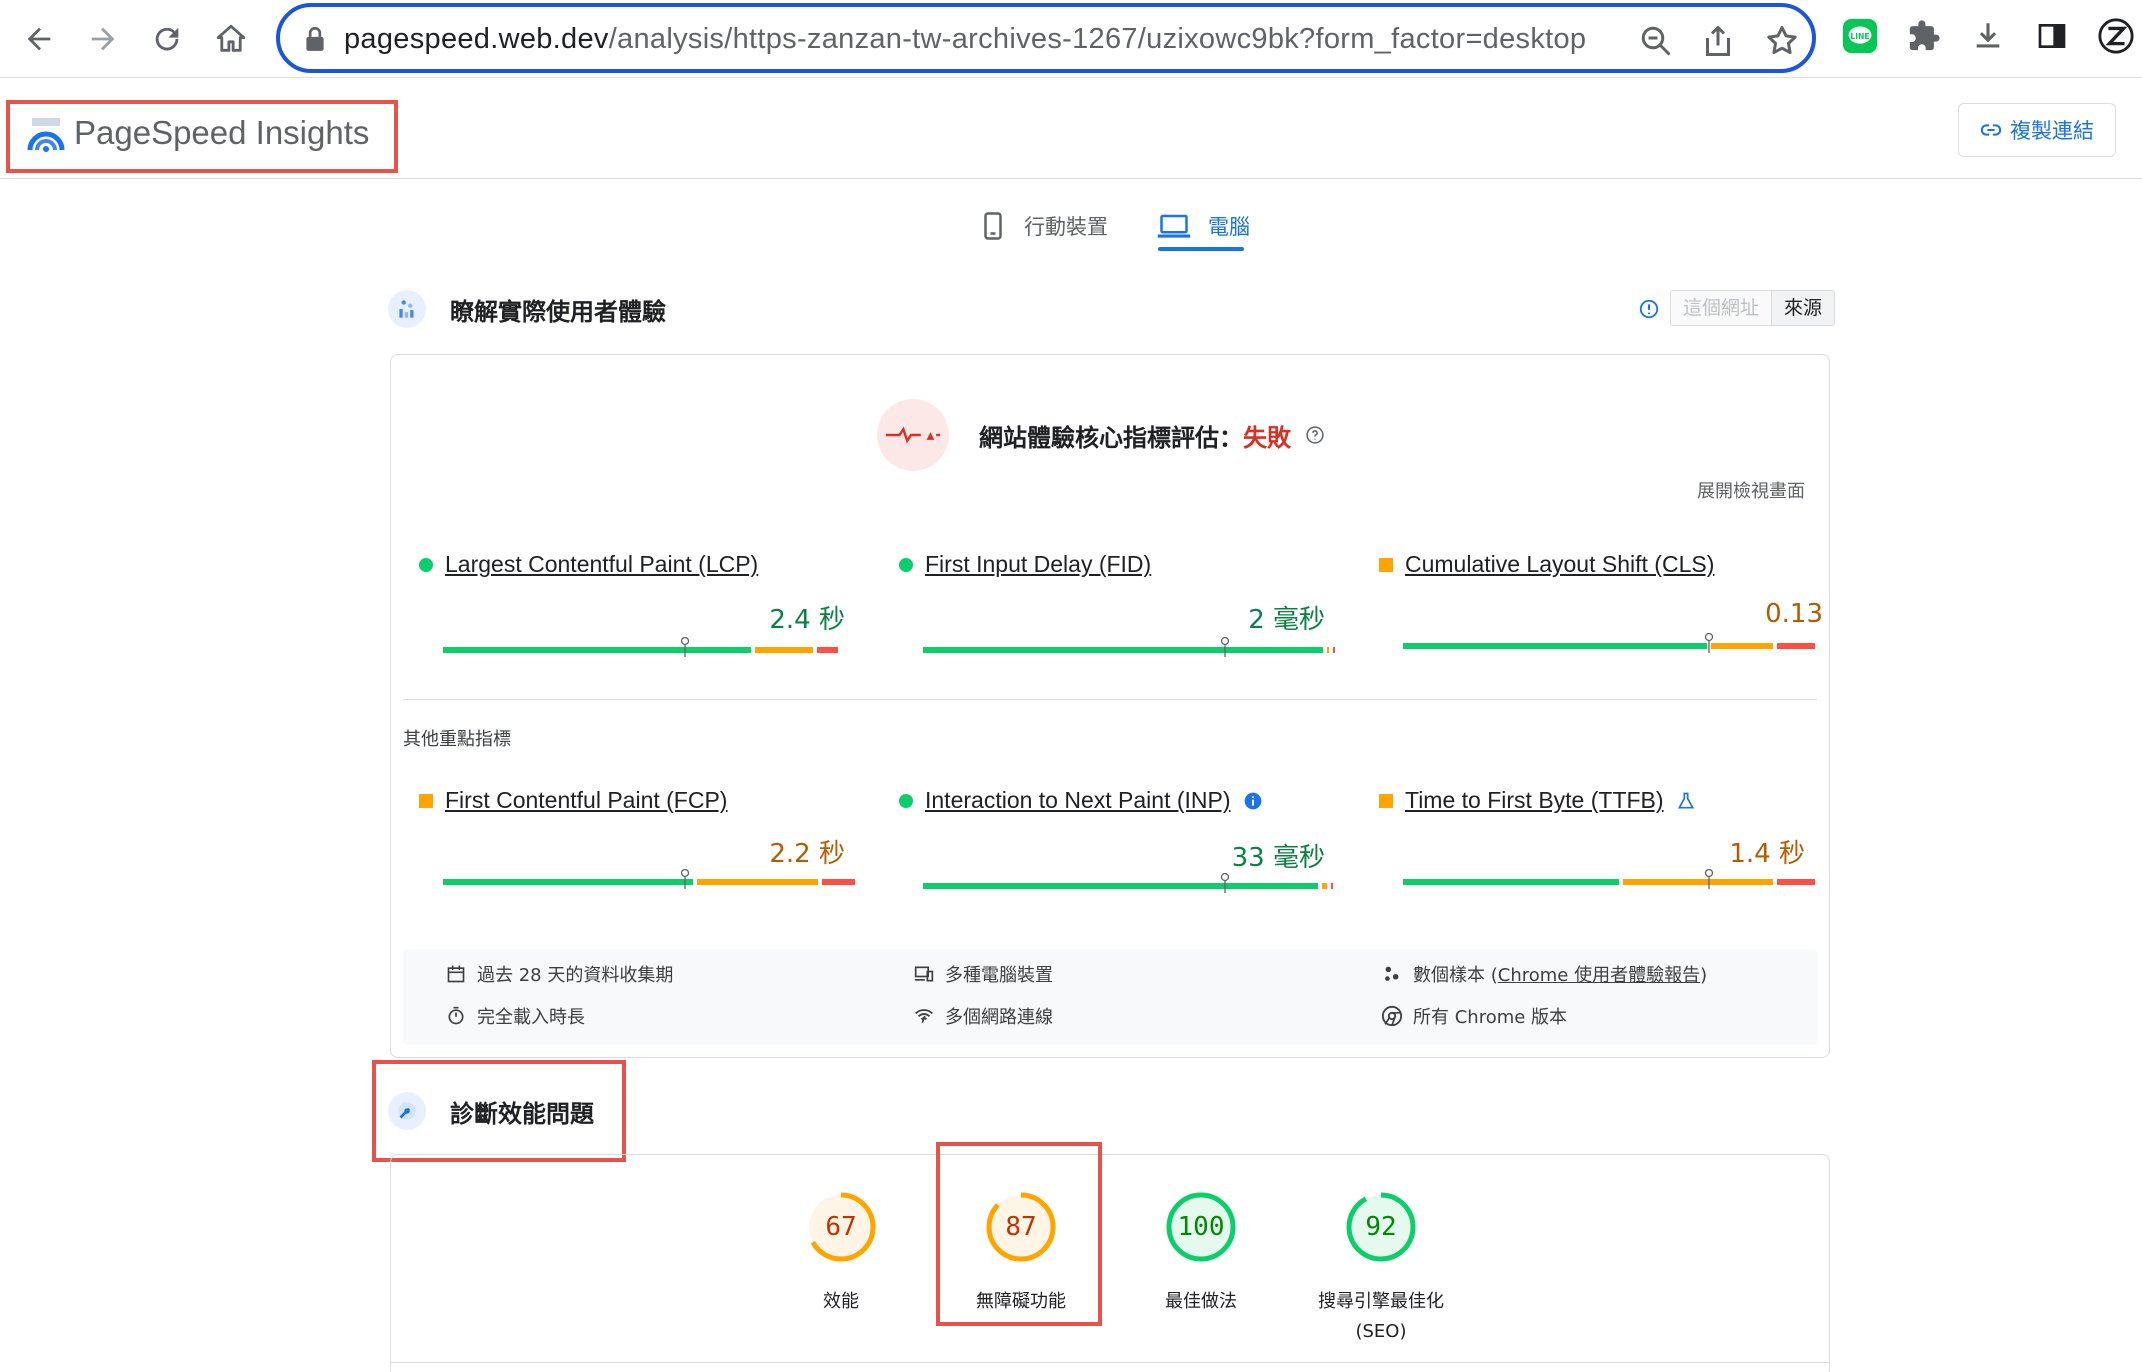 This screenshot has width=2142, height=1372. What do you see at coordinates (39, 39) in the screenshot?
I see `back-button` at bounding box center [39, 39].